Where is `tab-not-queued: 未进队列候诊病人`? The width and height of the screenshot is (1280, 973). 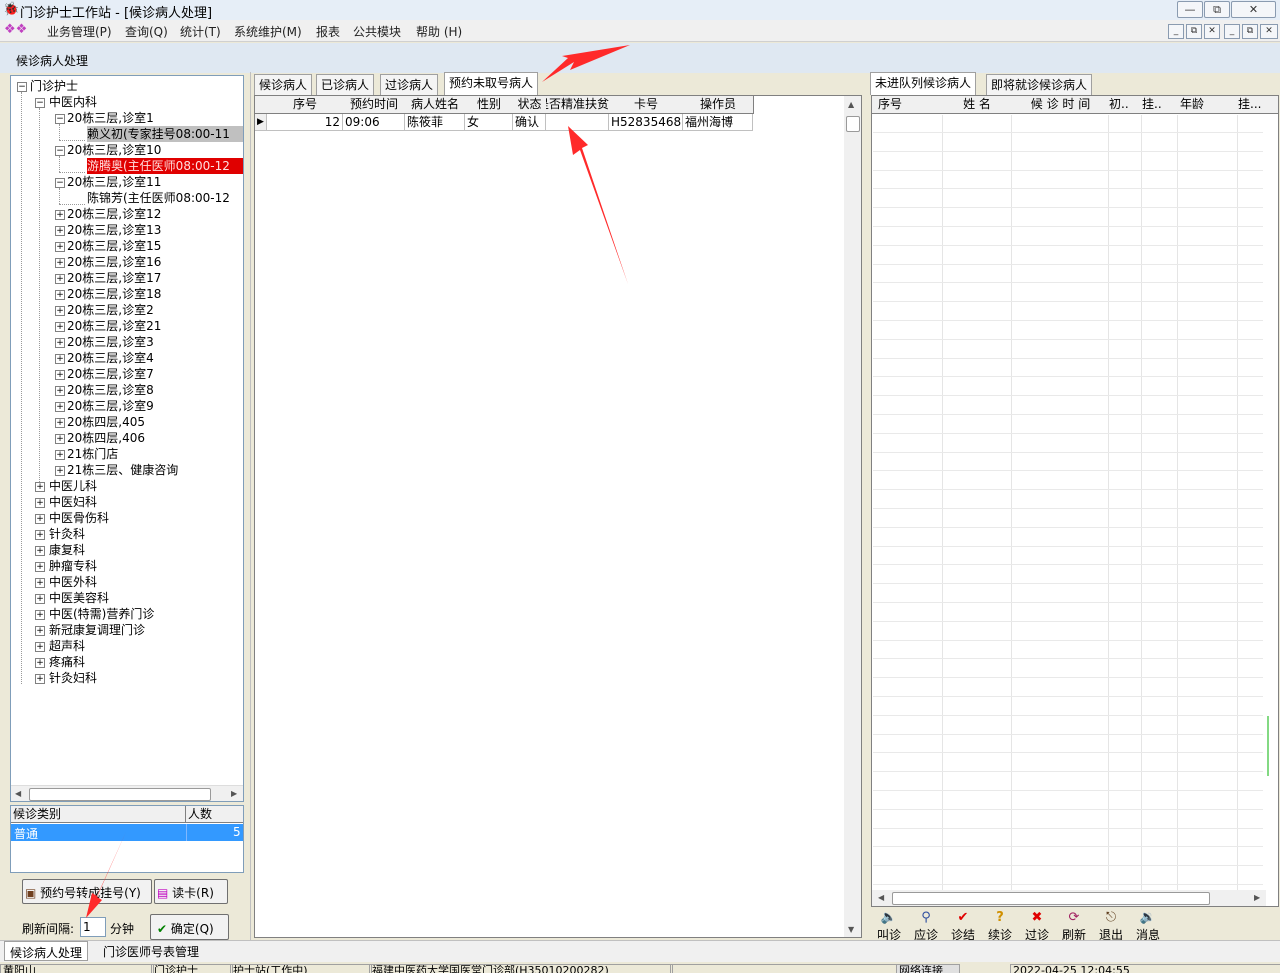 tab-not-queued: 未进队列候诊病人 is located at coordinates (923, 83).